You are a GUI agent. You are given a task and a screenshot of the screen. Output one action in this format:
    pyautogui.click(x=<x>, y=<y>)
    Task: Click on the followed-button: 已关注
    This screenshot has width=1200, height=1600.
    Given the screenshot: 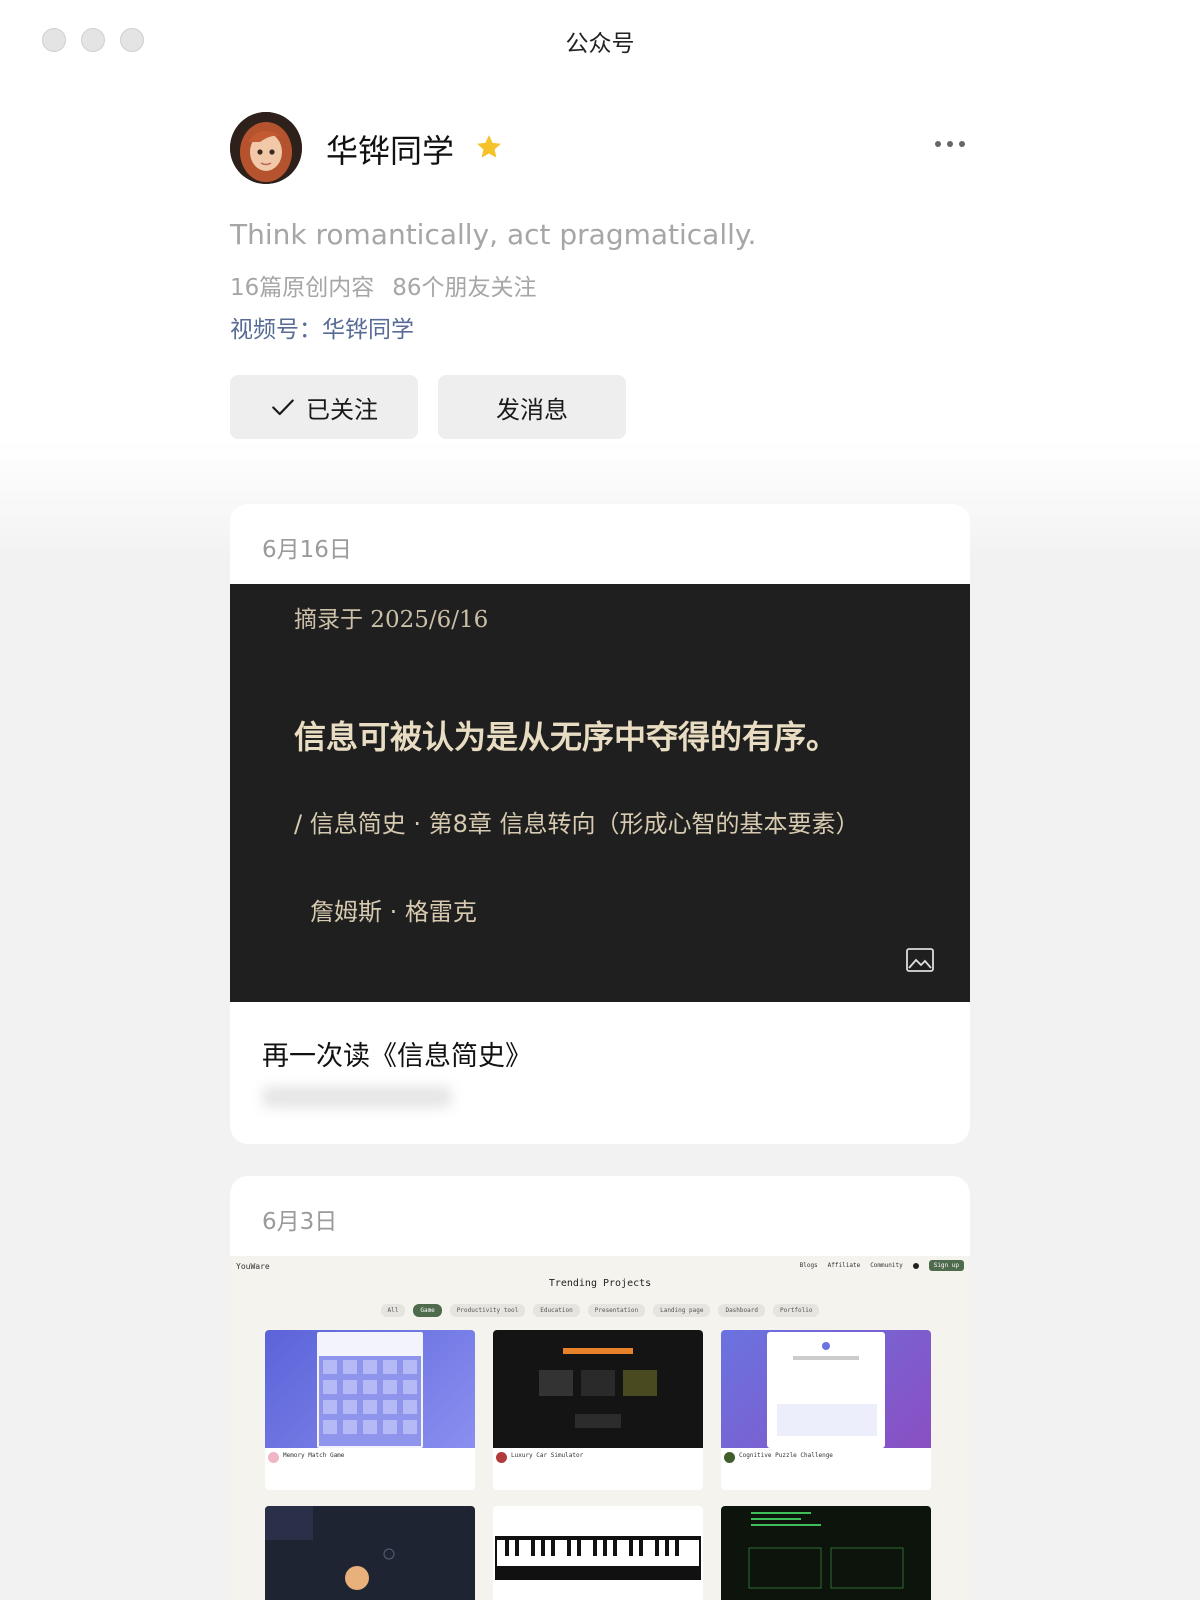 What is the action you would take?
    pyautogui.click(x=324, y=407)
    